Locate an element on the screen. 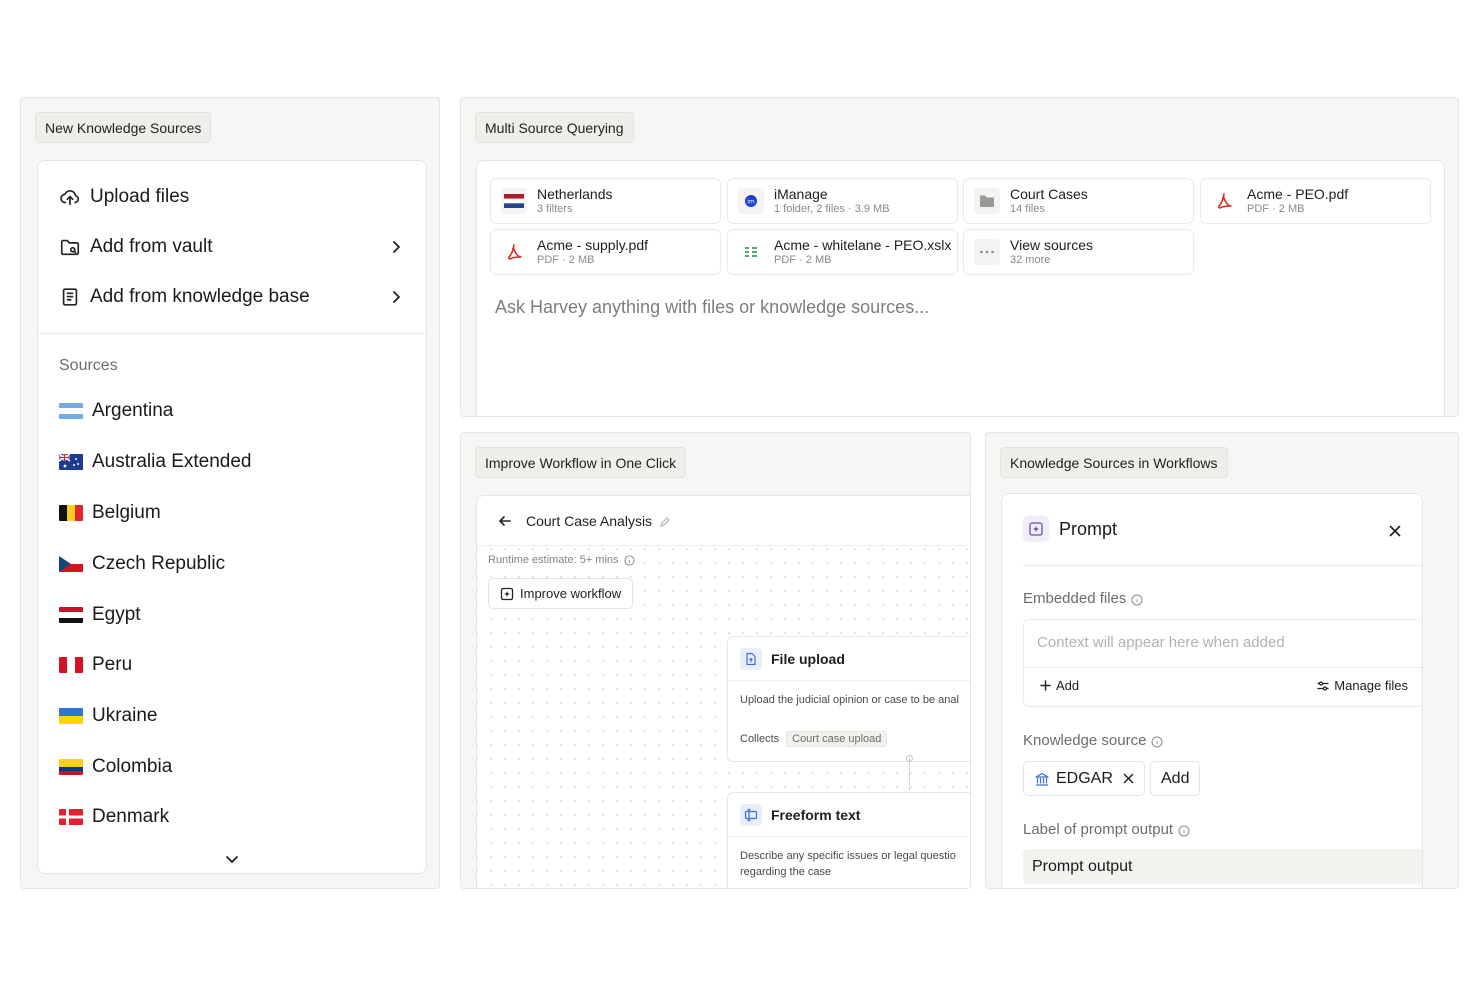 Image resolution: width=1480 pixels, height=987 pixels. source-label: Belgium is located at coordinates (126, 512).